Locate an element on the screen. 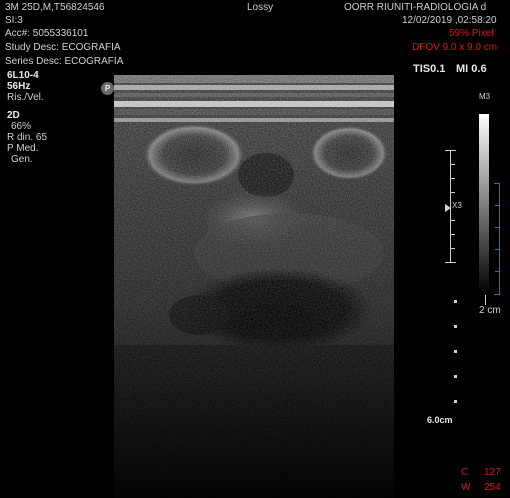  patient-id: 3M 25D,M,T56824546 is located at coordinates (55, 7).